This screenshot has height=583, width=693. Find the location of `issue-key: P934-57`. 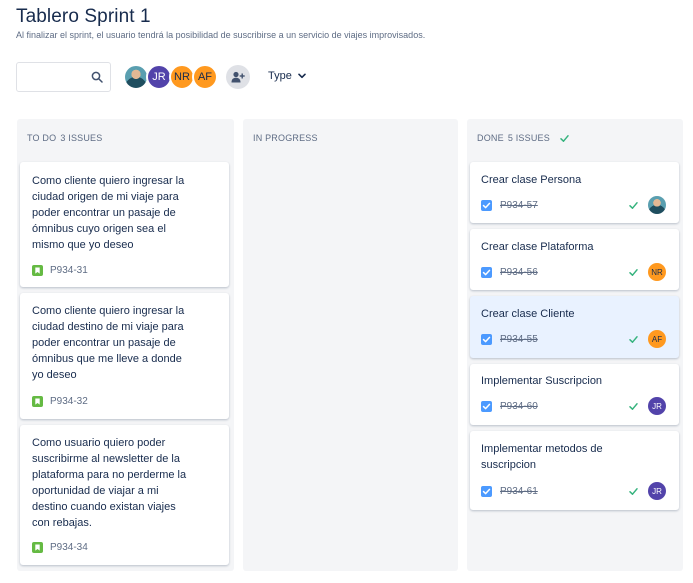

issue-key: P934-57 is located at coordinates (519, 205).